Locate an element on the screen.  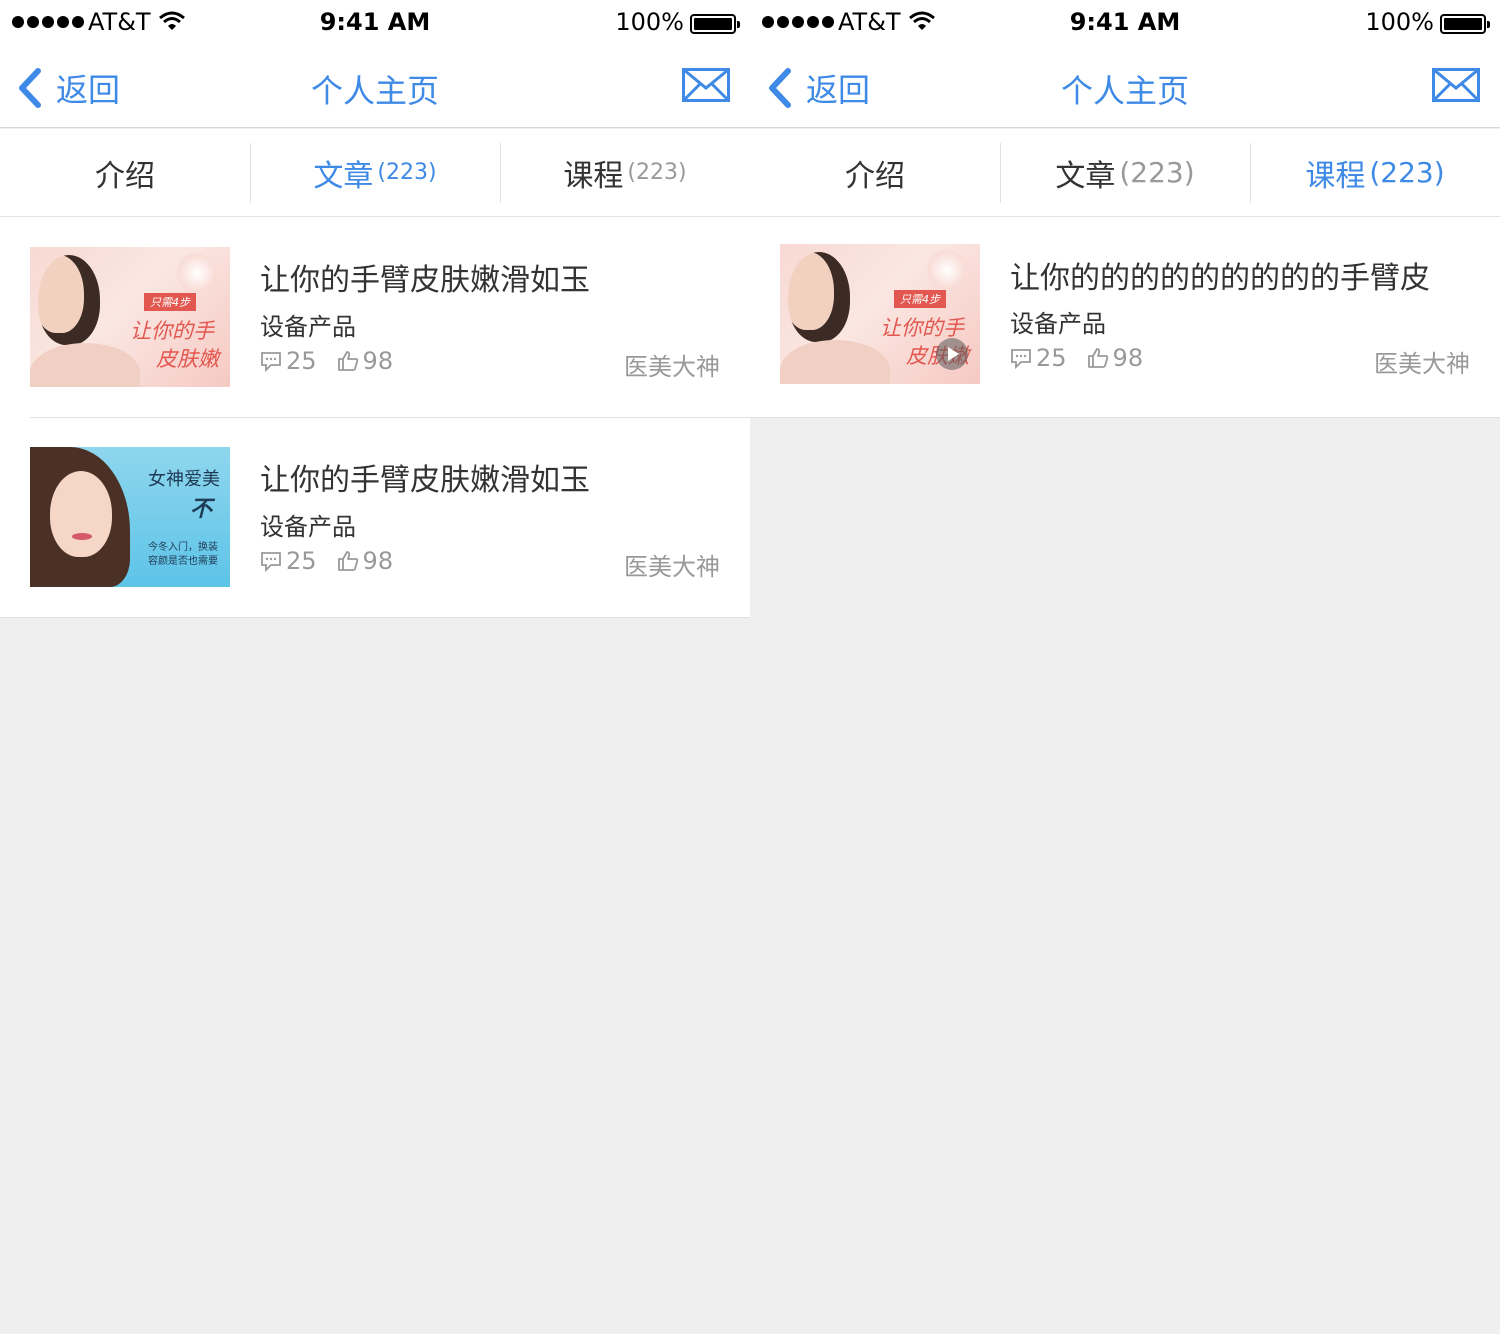
thumbnail-caption: 今冬入门，换装 容颜是否也需要 is located at coordinates (183, 554).